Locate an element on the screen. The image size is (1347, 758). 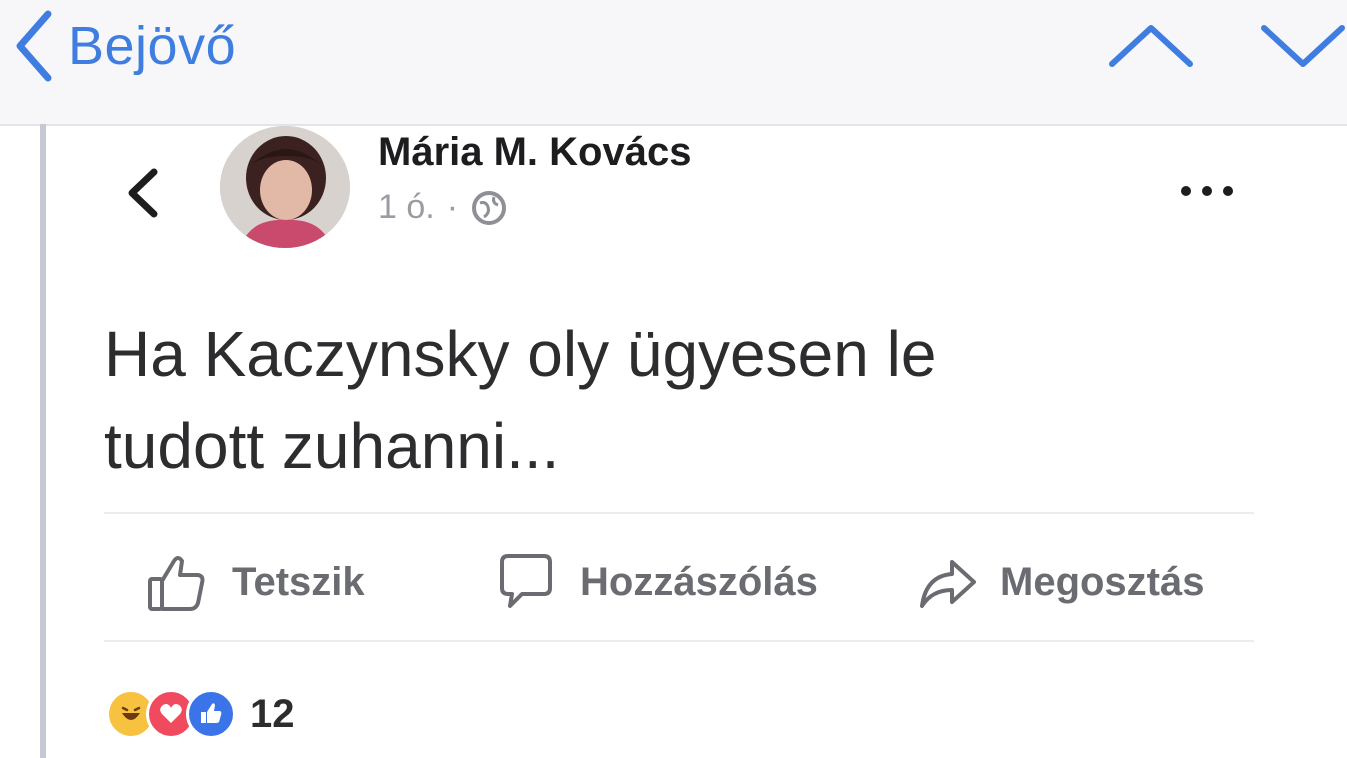
comment-label: Hozzászólás is located at coordinates (699, 581).